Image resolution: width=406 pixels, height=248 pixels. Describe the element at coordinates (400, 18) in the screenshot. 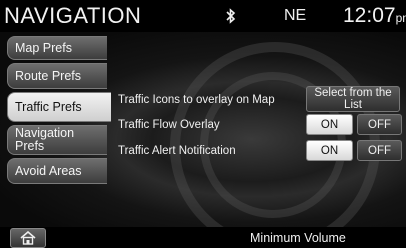

I see `clock-ampm: pm` at that location.